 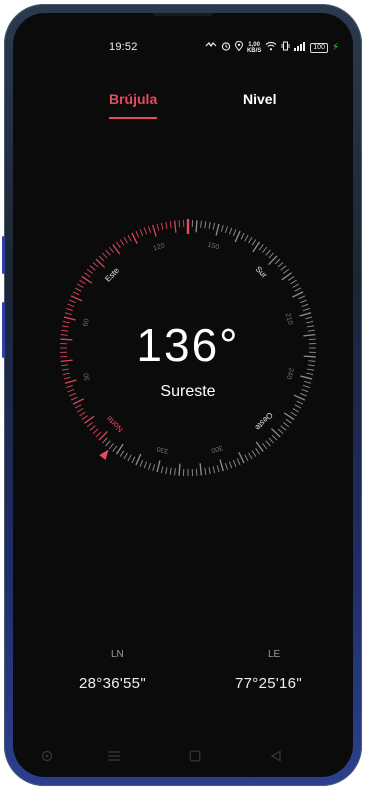 I want to click on back-icon, so click(x=276, y=758).